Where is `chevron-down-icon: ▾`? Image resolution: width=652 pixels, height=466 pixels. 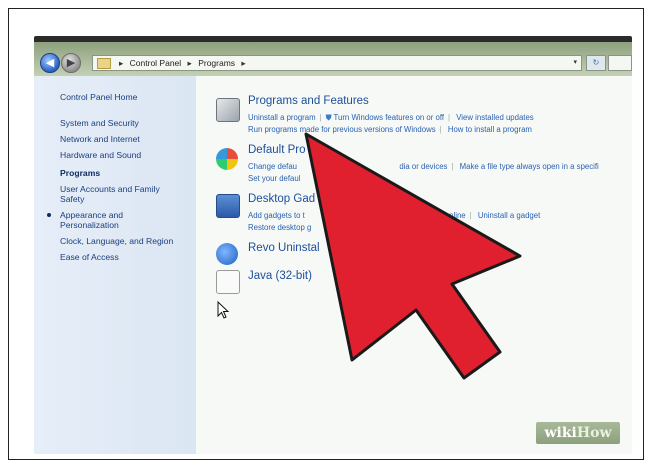 chevron-down-icon: ▾ is located at coordinates (575, 63).